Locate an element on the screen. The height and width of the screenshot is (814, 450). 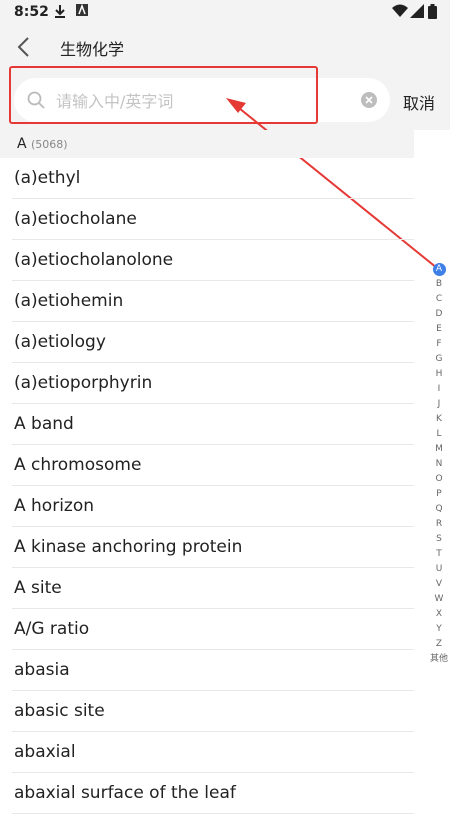
list-item: A horizon is located at coordinates (213, 506).